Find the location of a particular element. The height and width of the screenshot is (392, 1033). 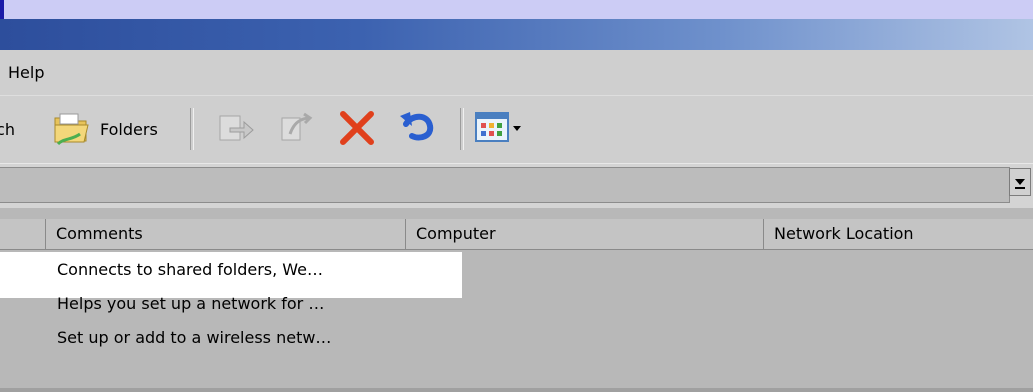

search-button-label: Search is located at coordinates (11, 129).